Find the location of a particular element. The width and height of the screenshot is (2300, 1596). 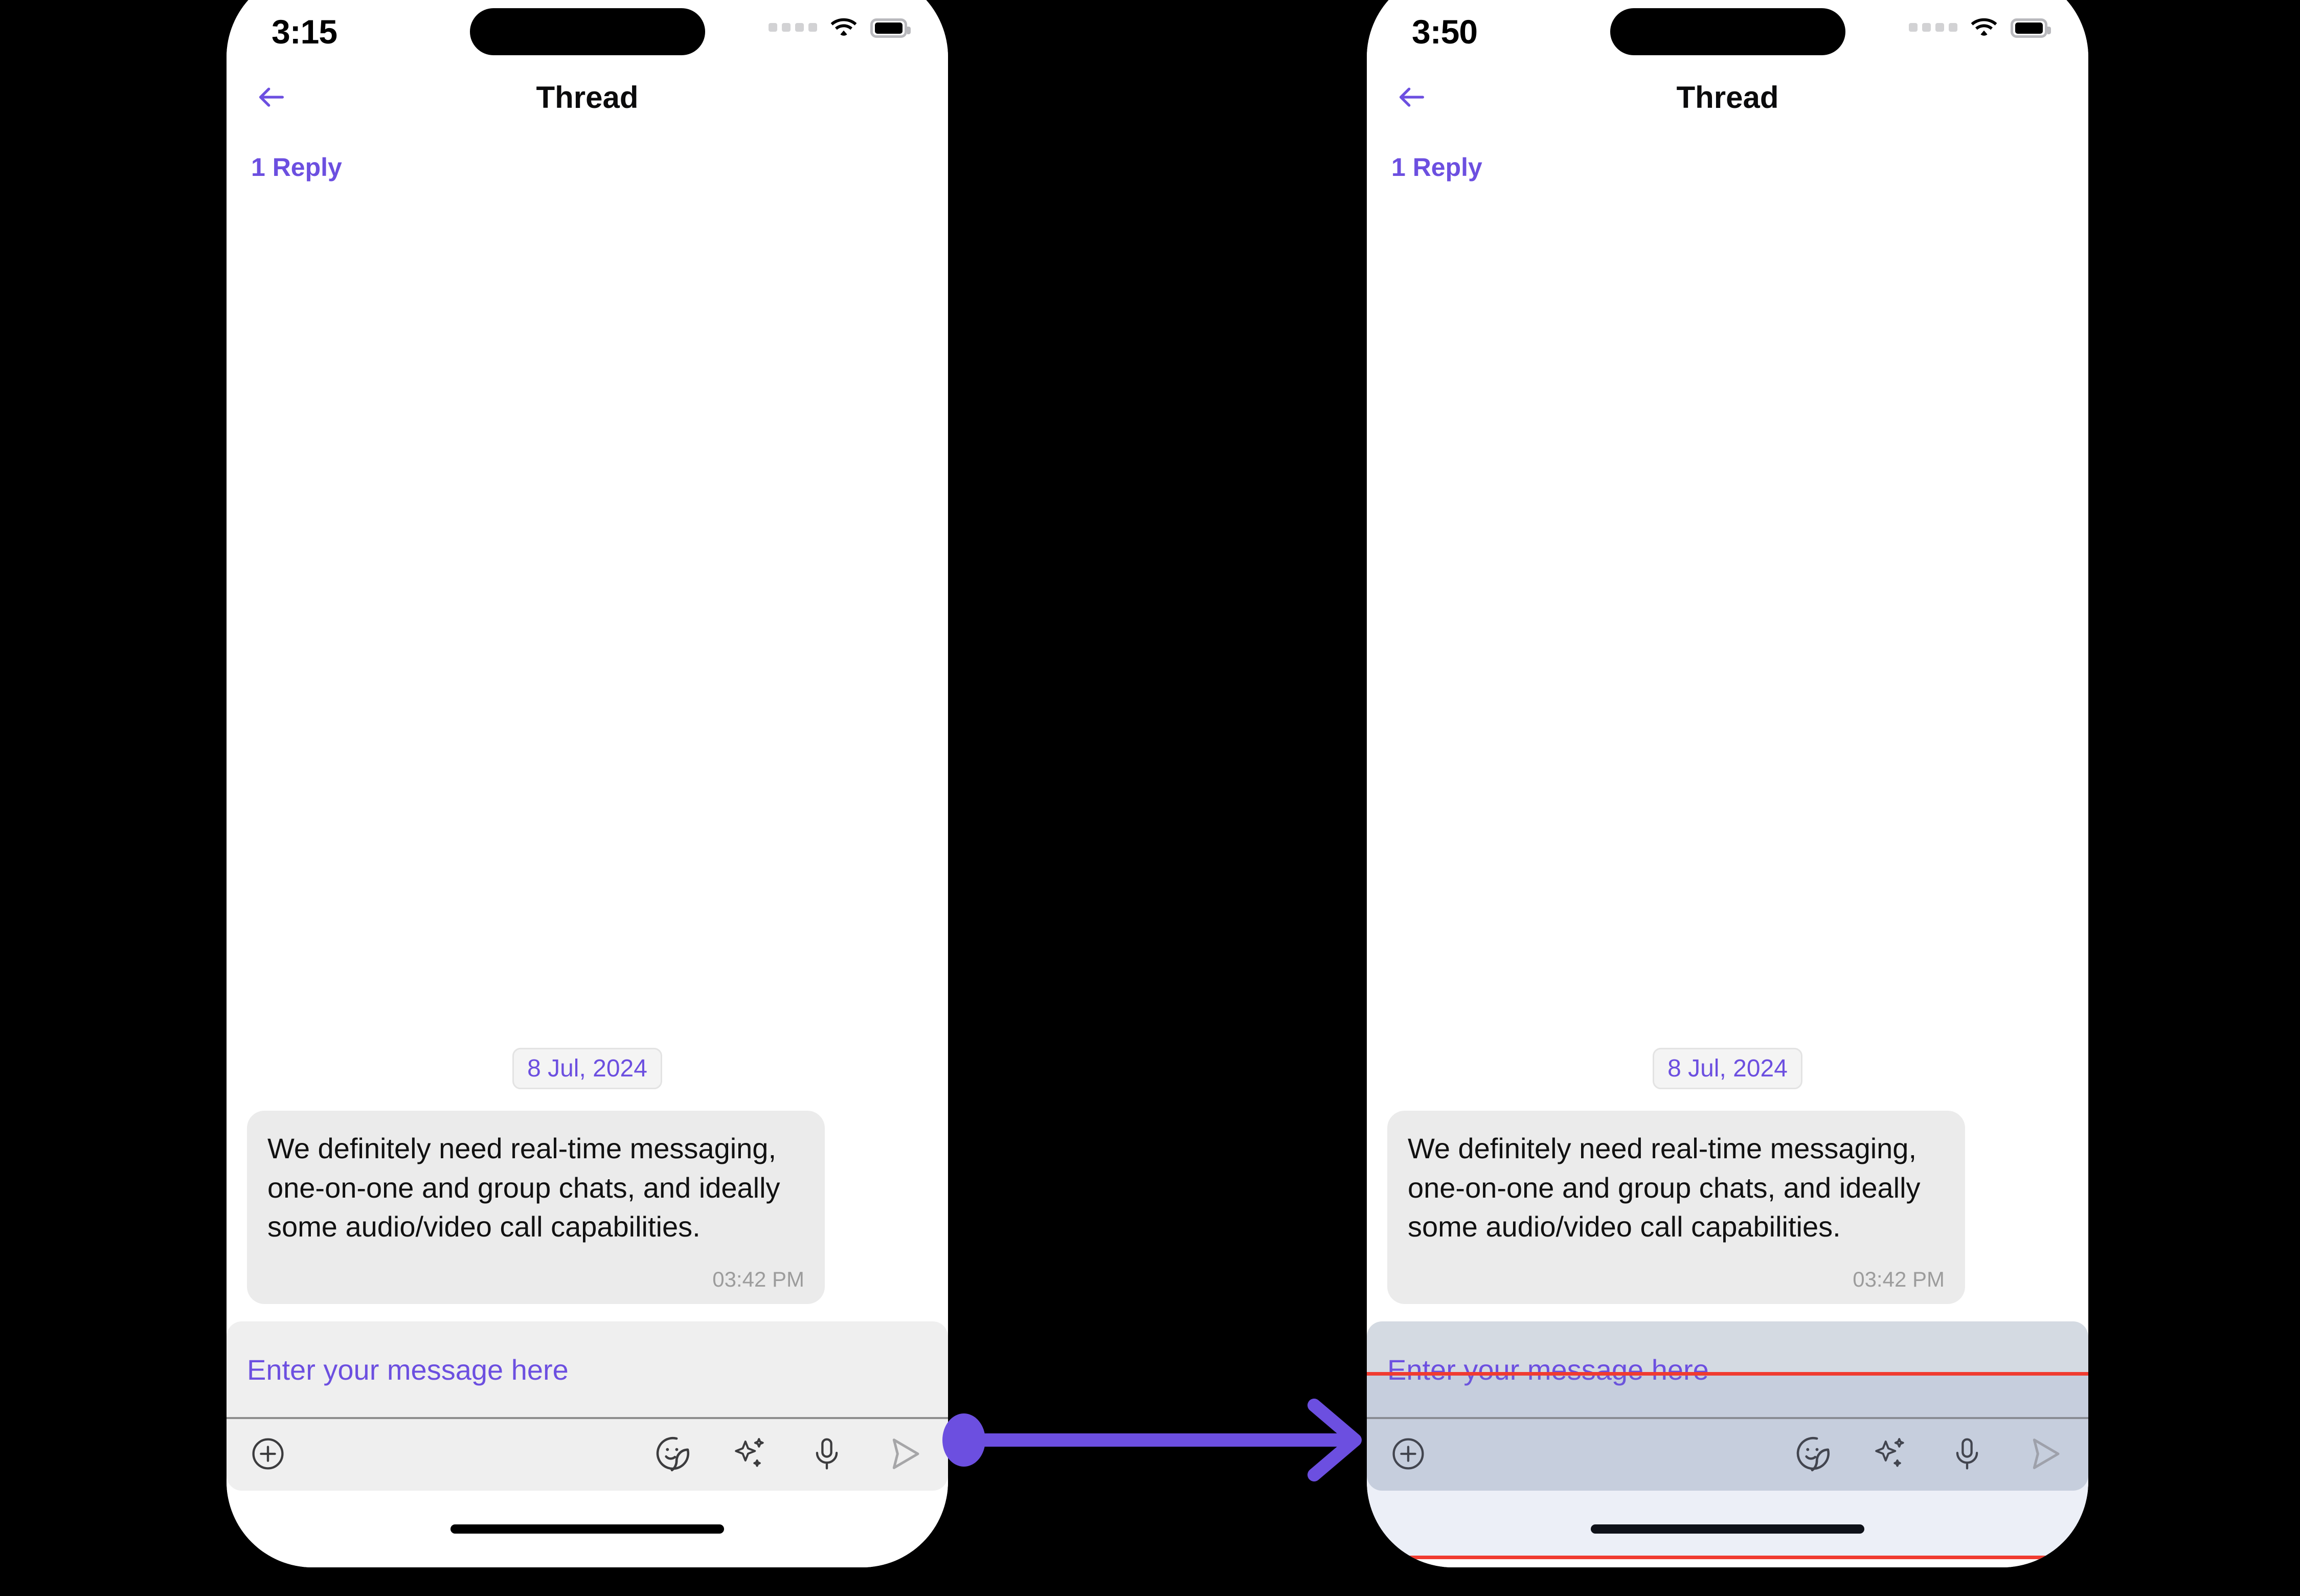

status-bar-before: 3:15 is located at coordinates (587, 33).